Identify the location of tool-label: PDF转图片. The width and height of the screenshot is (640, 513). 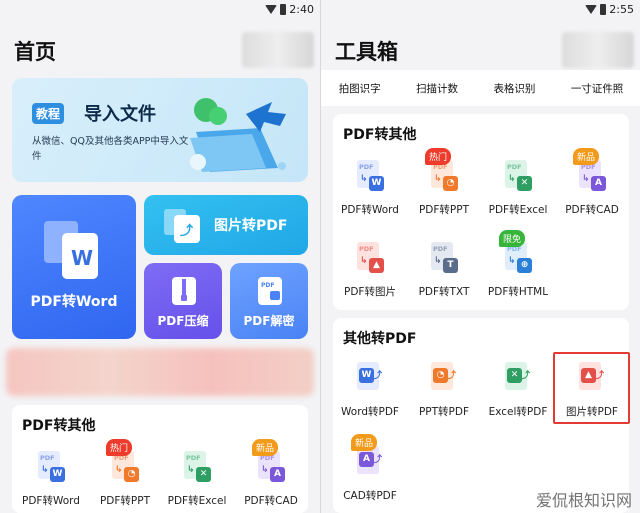
(370, 292).